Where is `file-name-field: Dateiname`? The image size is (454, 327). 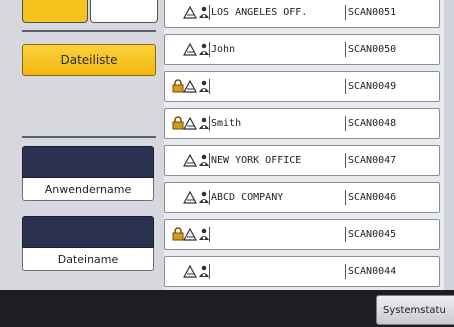
file-name-field: Dateiname is located at coordinates (88, 243).